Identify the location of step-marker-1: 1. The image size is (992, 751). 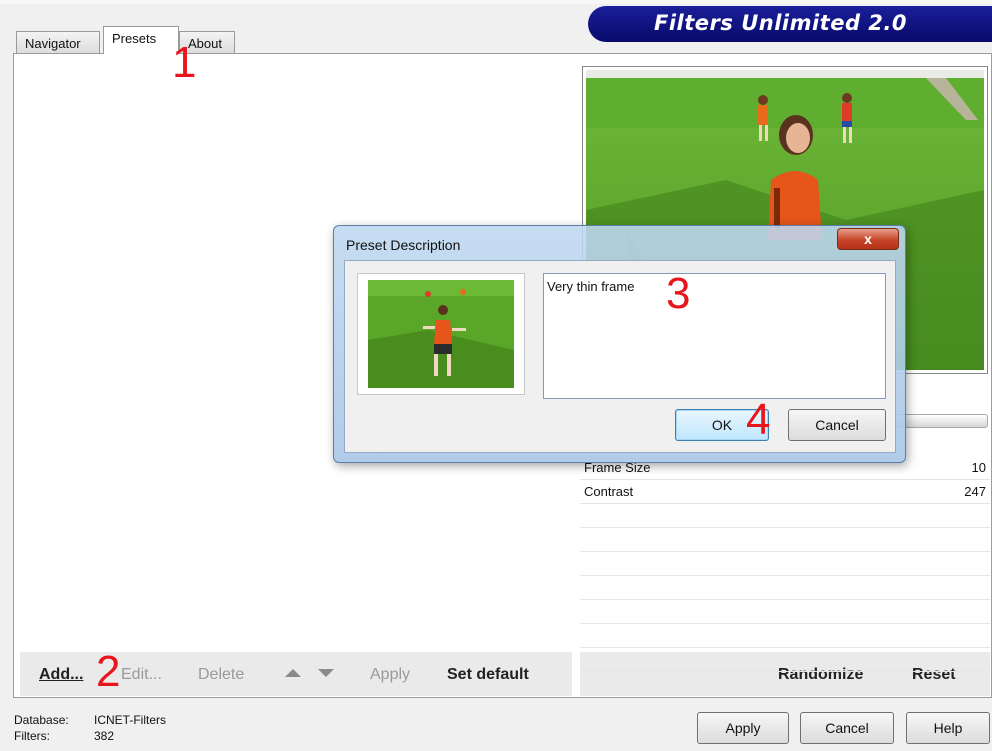
(184, 62).